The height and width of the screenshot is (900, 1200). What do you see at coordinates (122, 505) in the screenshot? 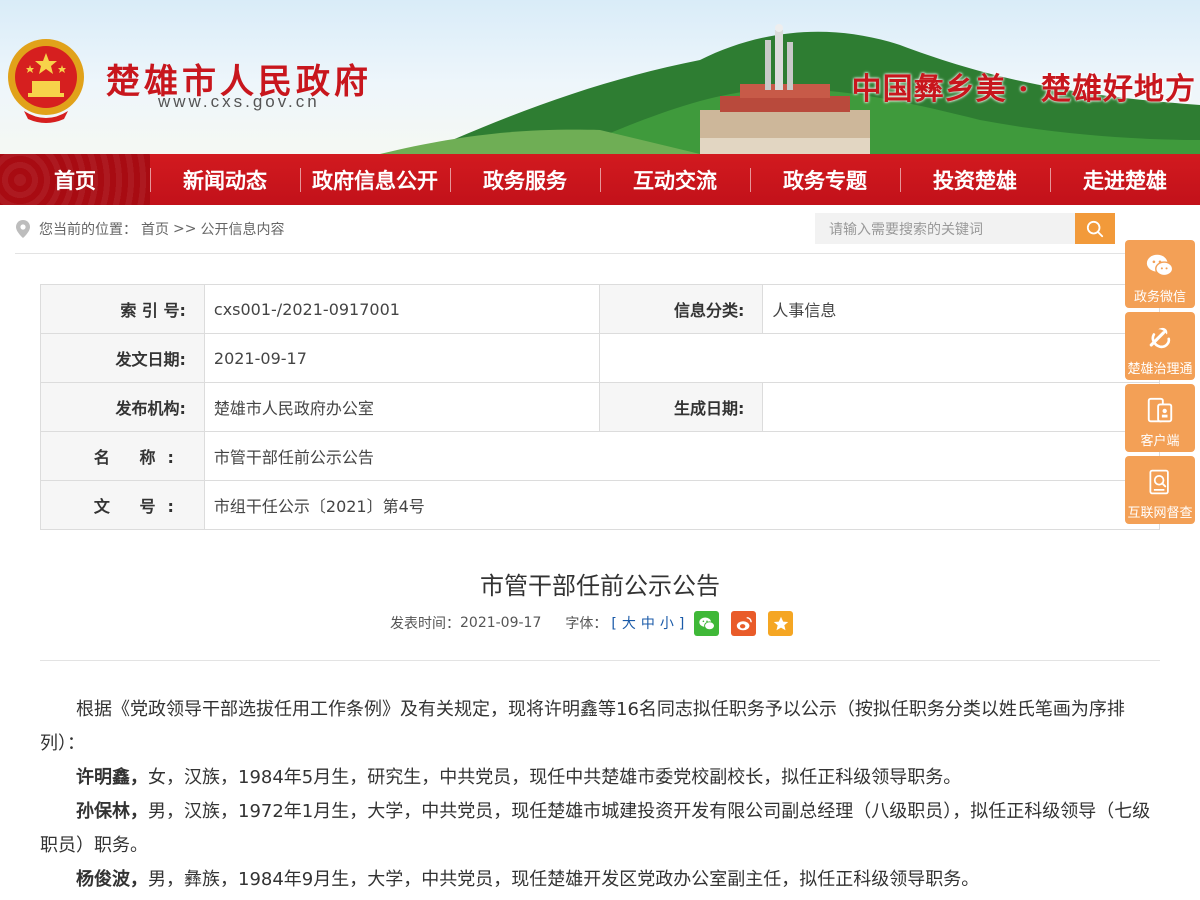
I see `doc-no-label: 文 号:` at bounding box center [122, 505].